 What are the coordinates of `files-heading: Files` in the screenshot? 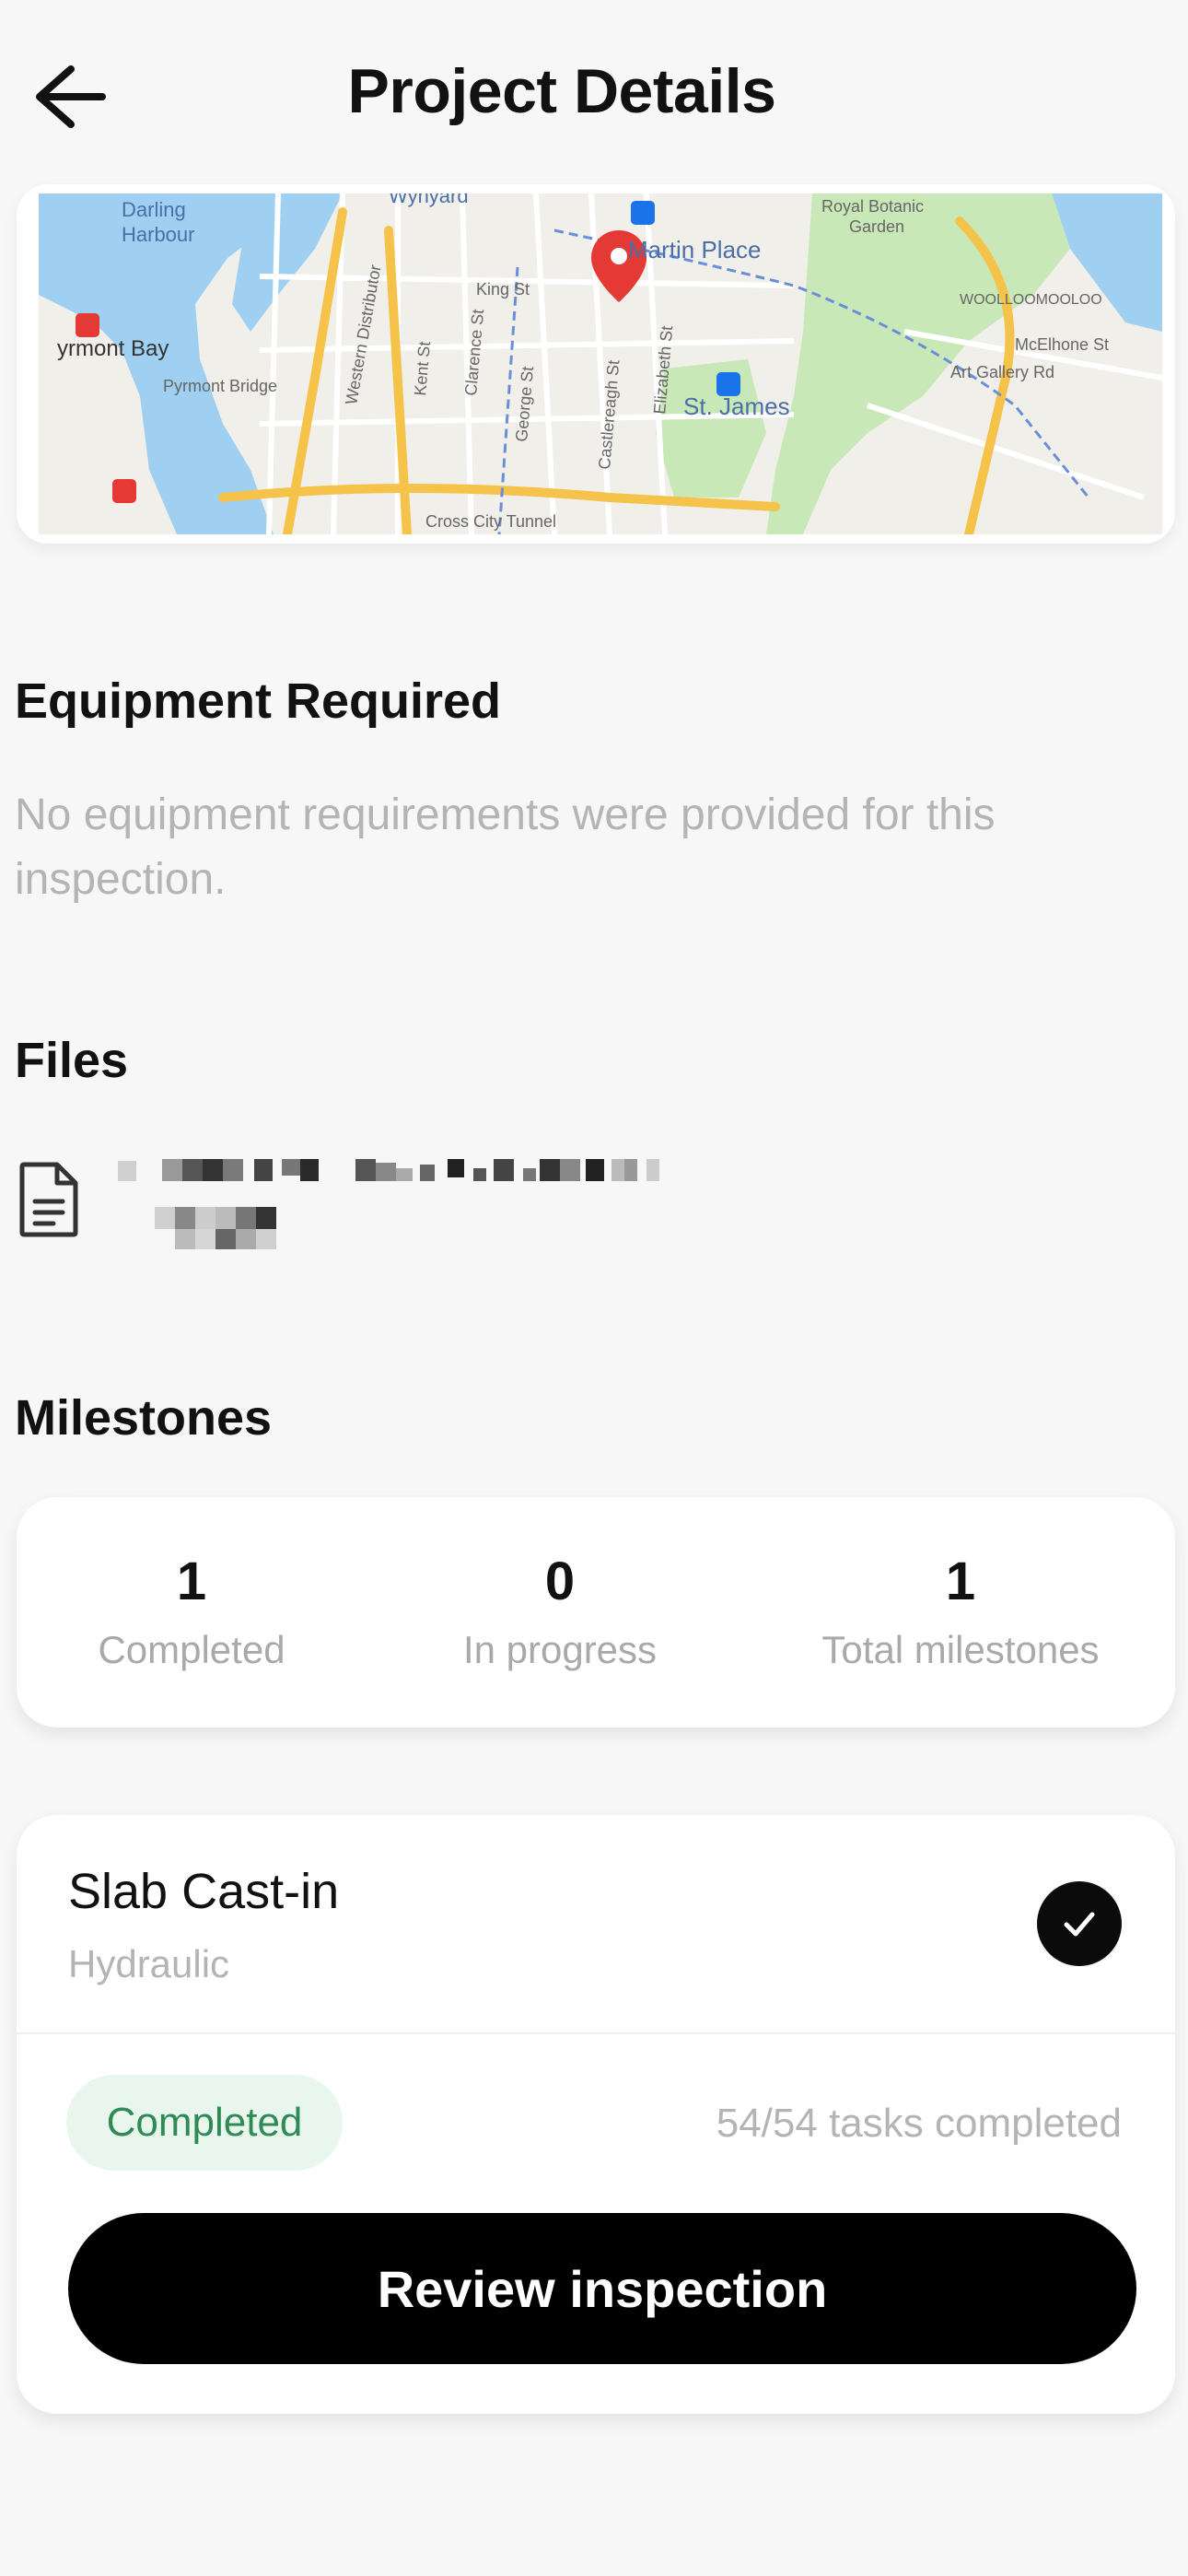 It's located at (72, 1060).